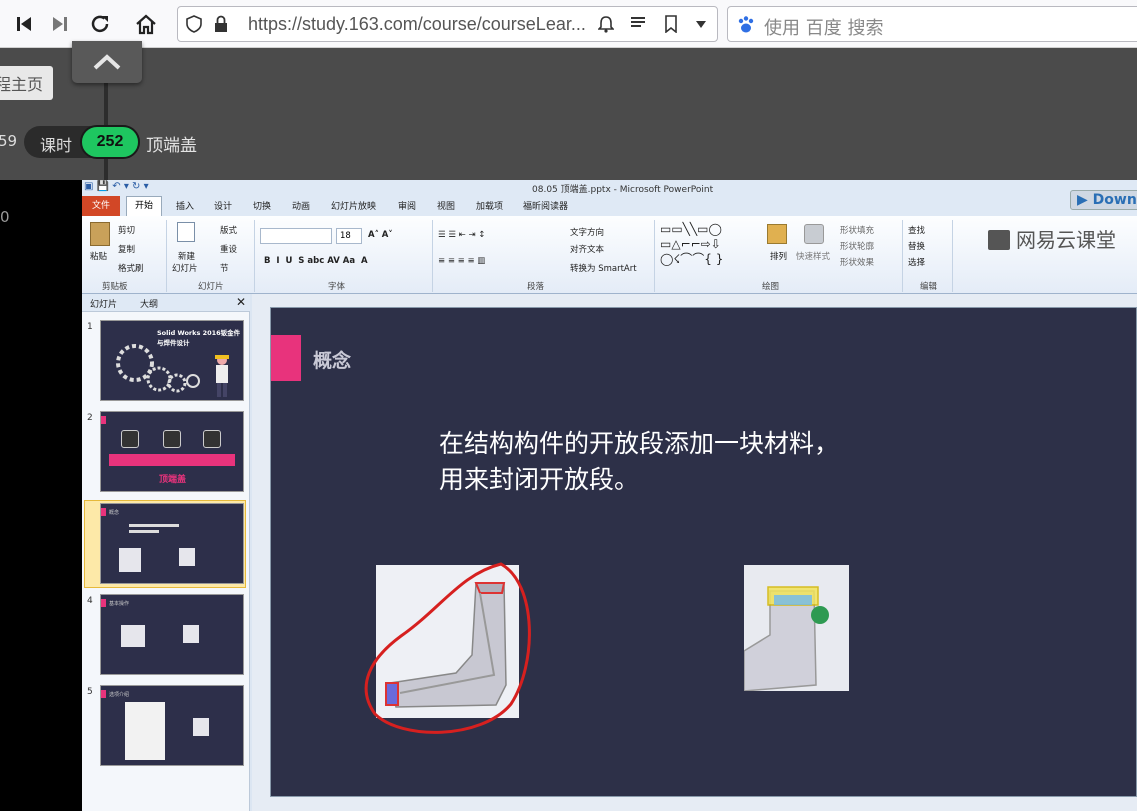 The image size is (1137, 811). I want to click on chevron-up-icon, so click(107, 62).